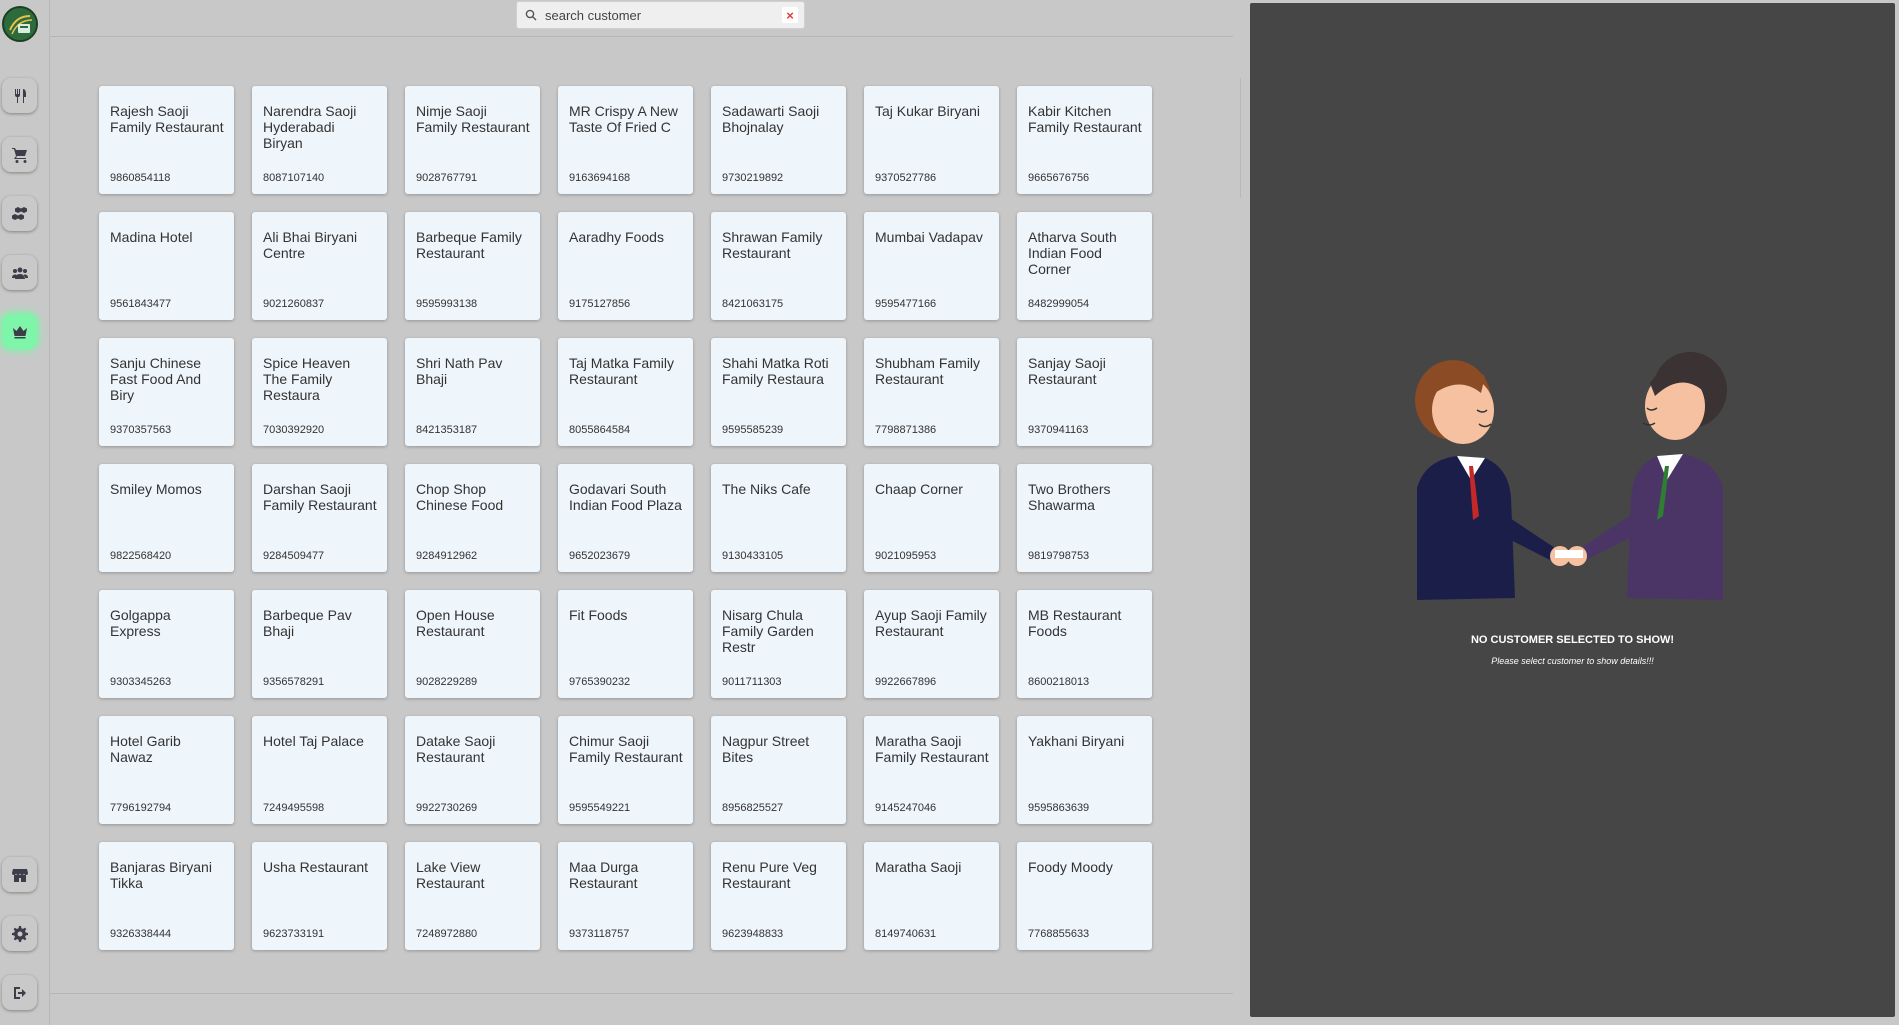  What do you see at coordinates (598, 615) in the screenshot?
I see `customer-name: Fit Foods` at bounding box center [598, 615].